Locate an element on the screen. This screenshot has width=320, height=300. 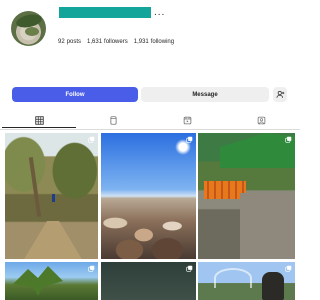
tab-tagged is located at coordinates (261, 120).